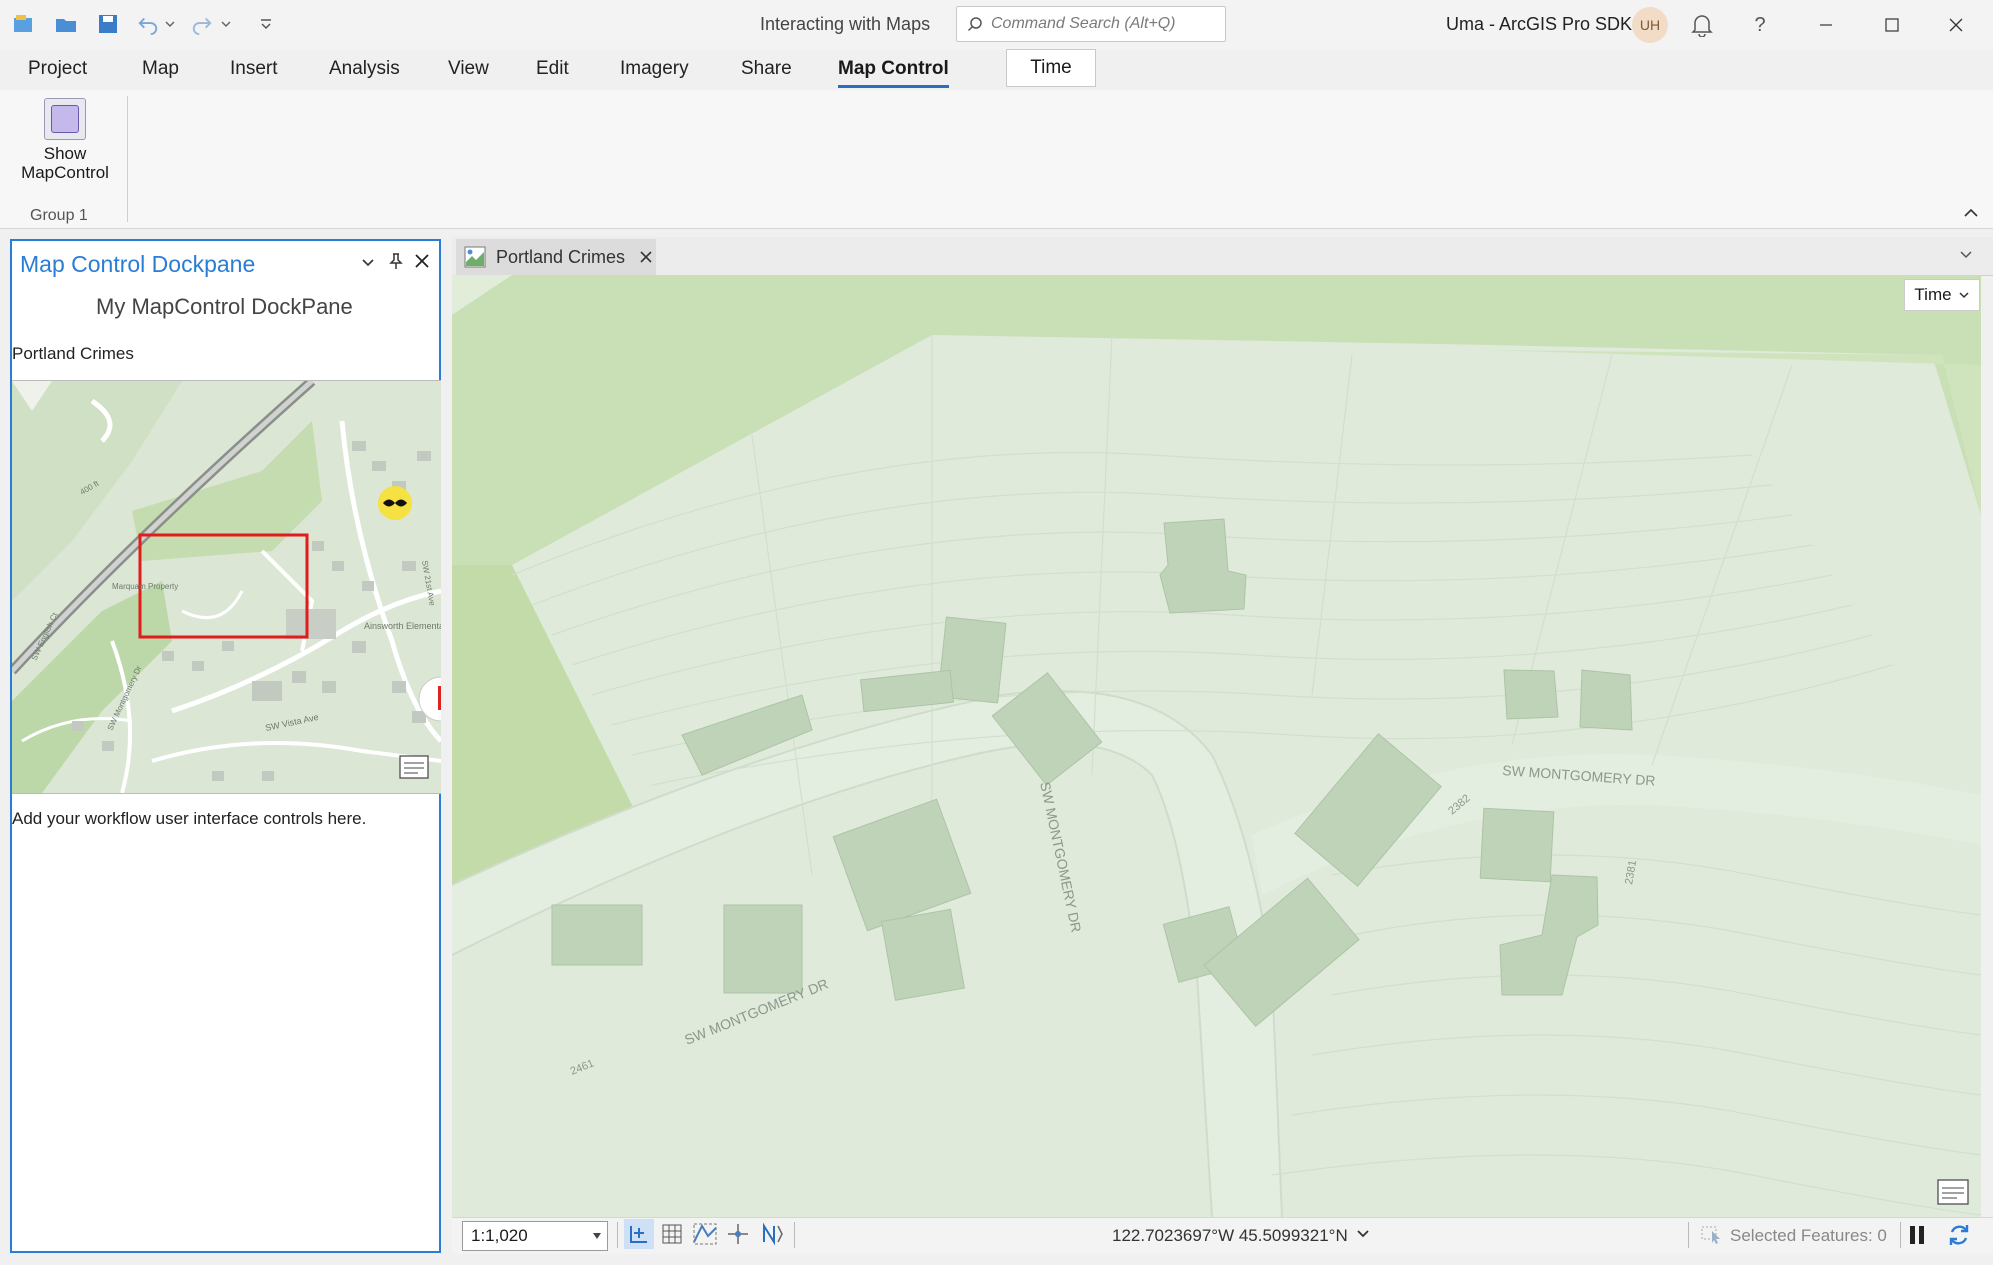  I want to click on command-search-input: Command Search (Alt+Q), so click(1091, 24).